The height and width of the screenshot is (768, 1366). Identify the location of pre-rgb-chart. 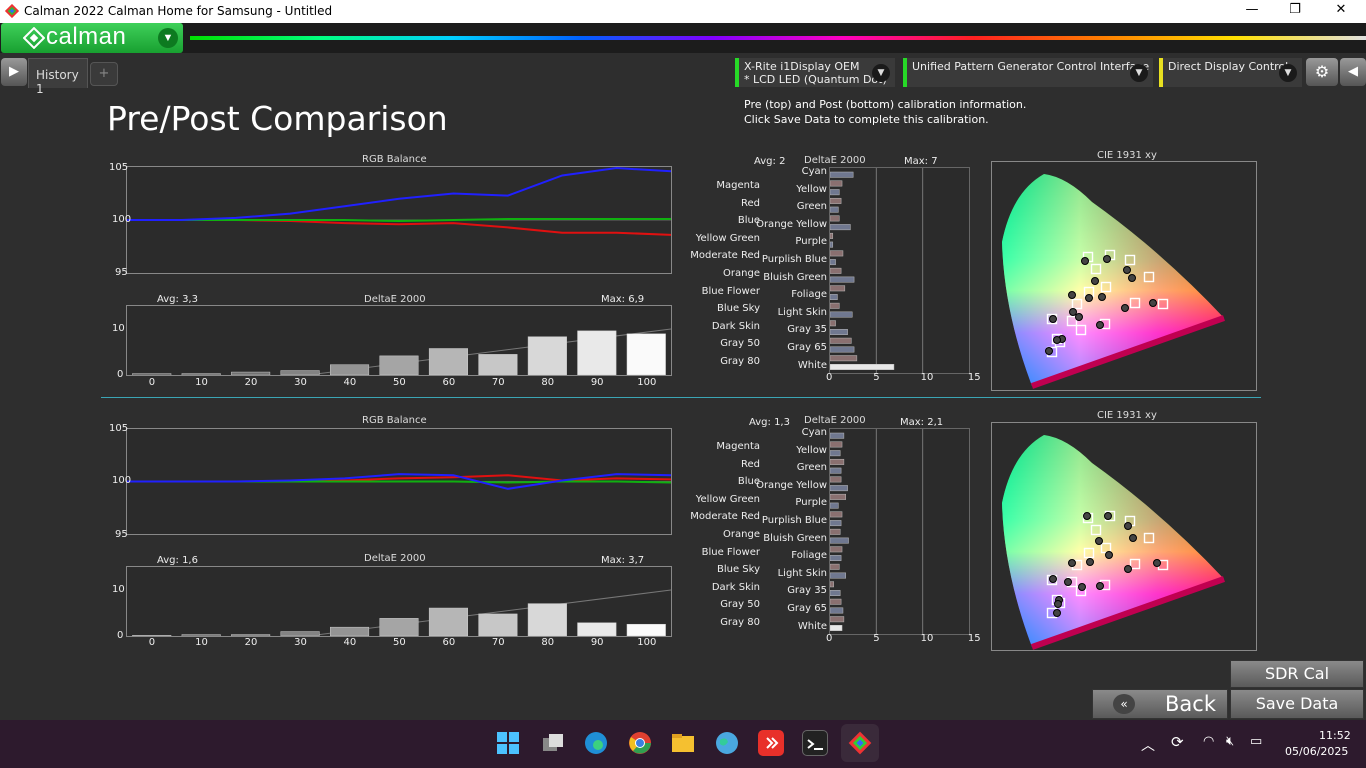
(399, 220).